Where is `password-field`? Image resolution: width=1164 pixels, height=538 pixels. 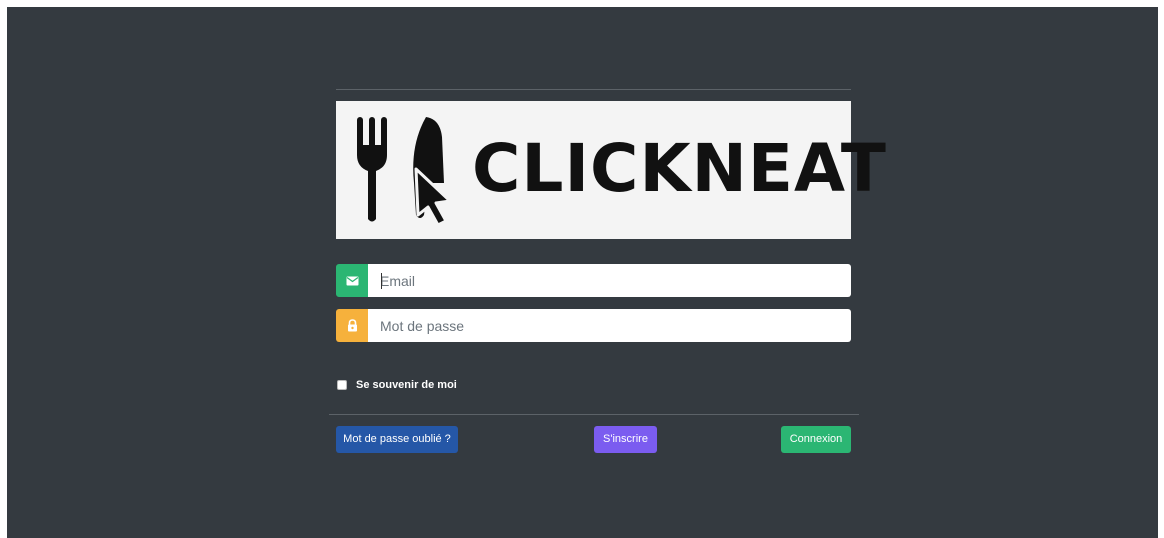 password-field is located at coordinates (609, 325).